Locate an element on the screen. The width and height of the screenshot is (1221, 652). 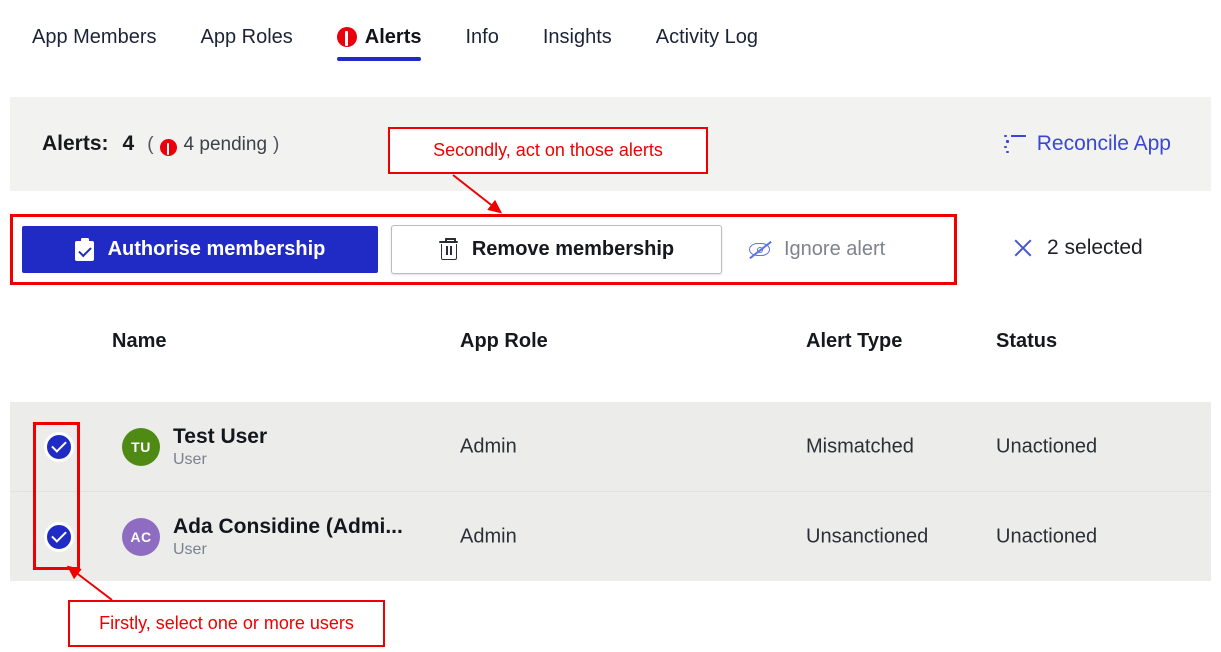
annotation-text: Secondly, act on those alerts is located at coordinates (548, 150).